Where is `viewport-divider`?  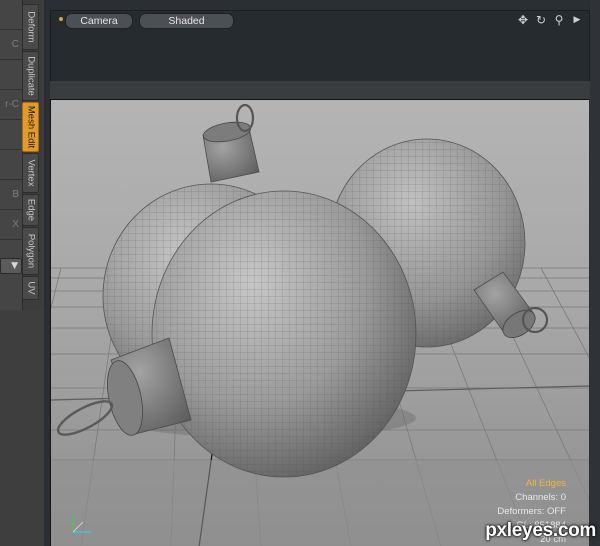
viewport-divider is located at coordinates (320, 90).